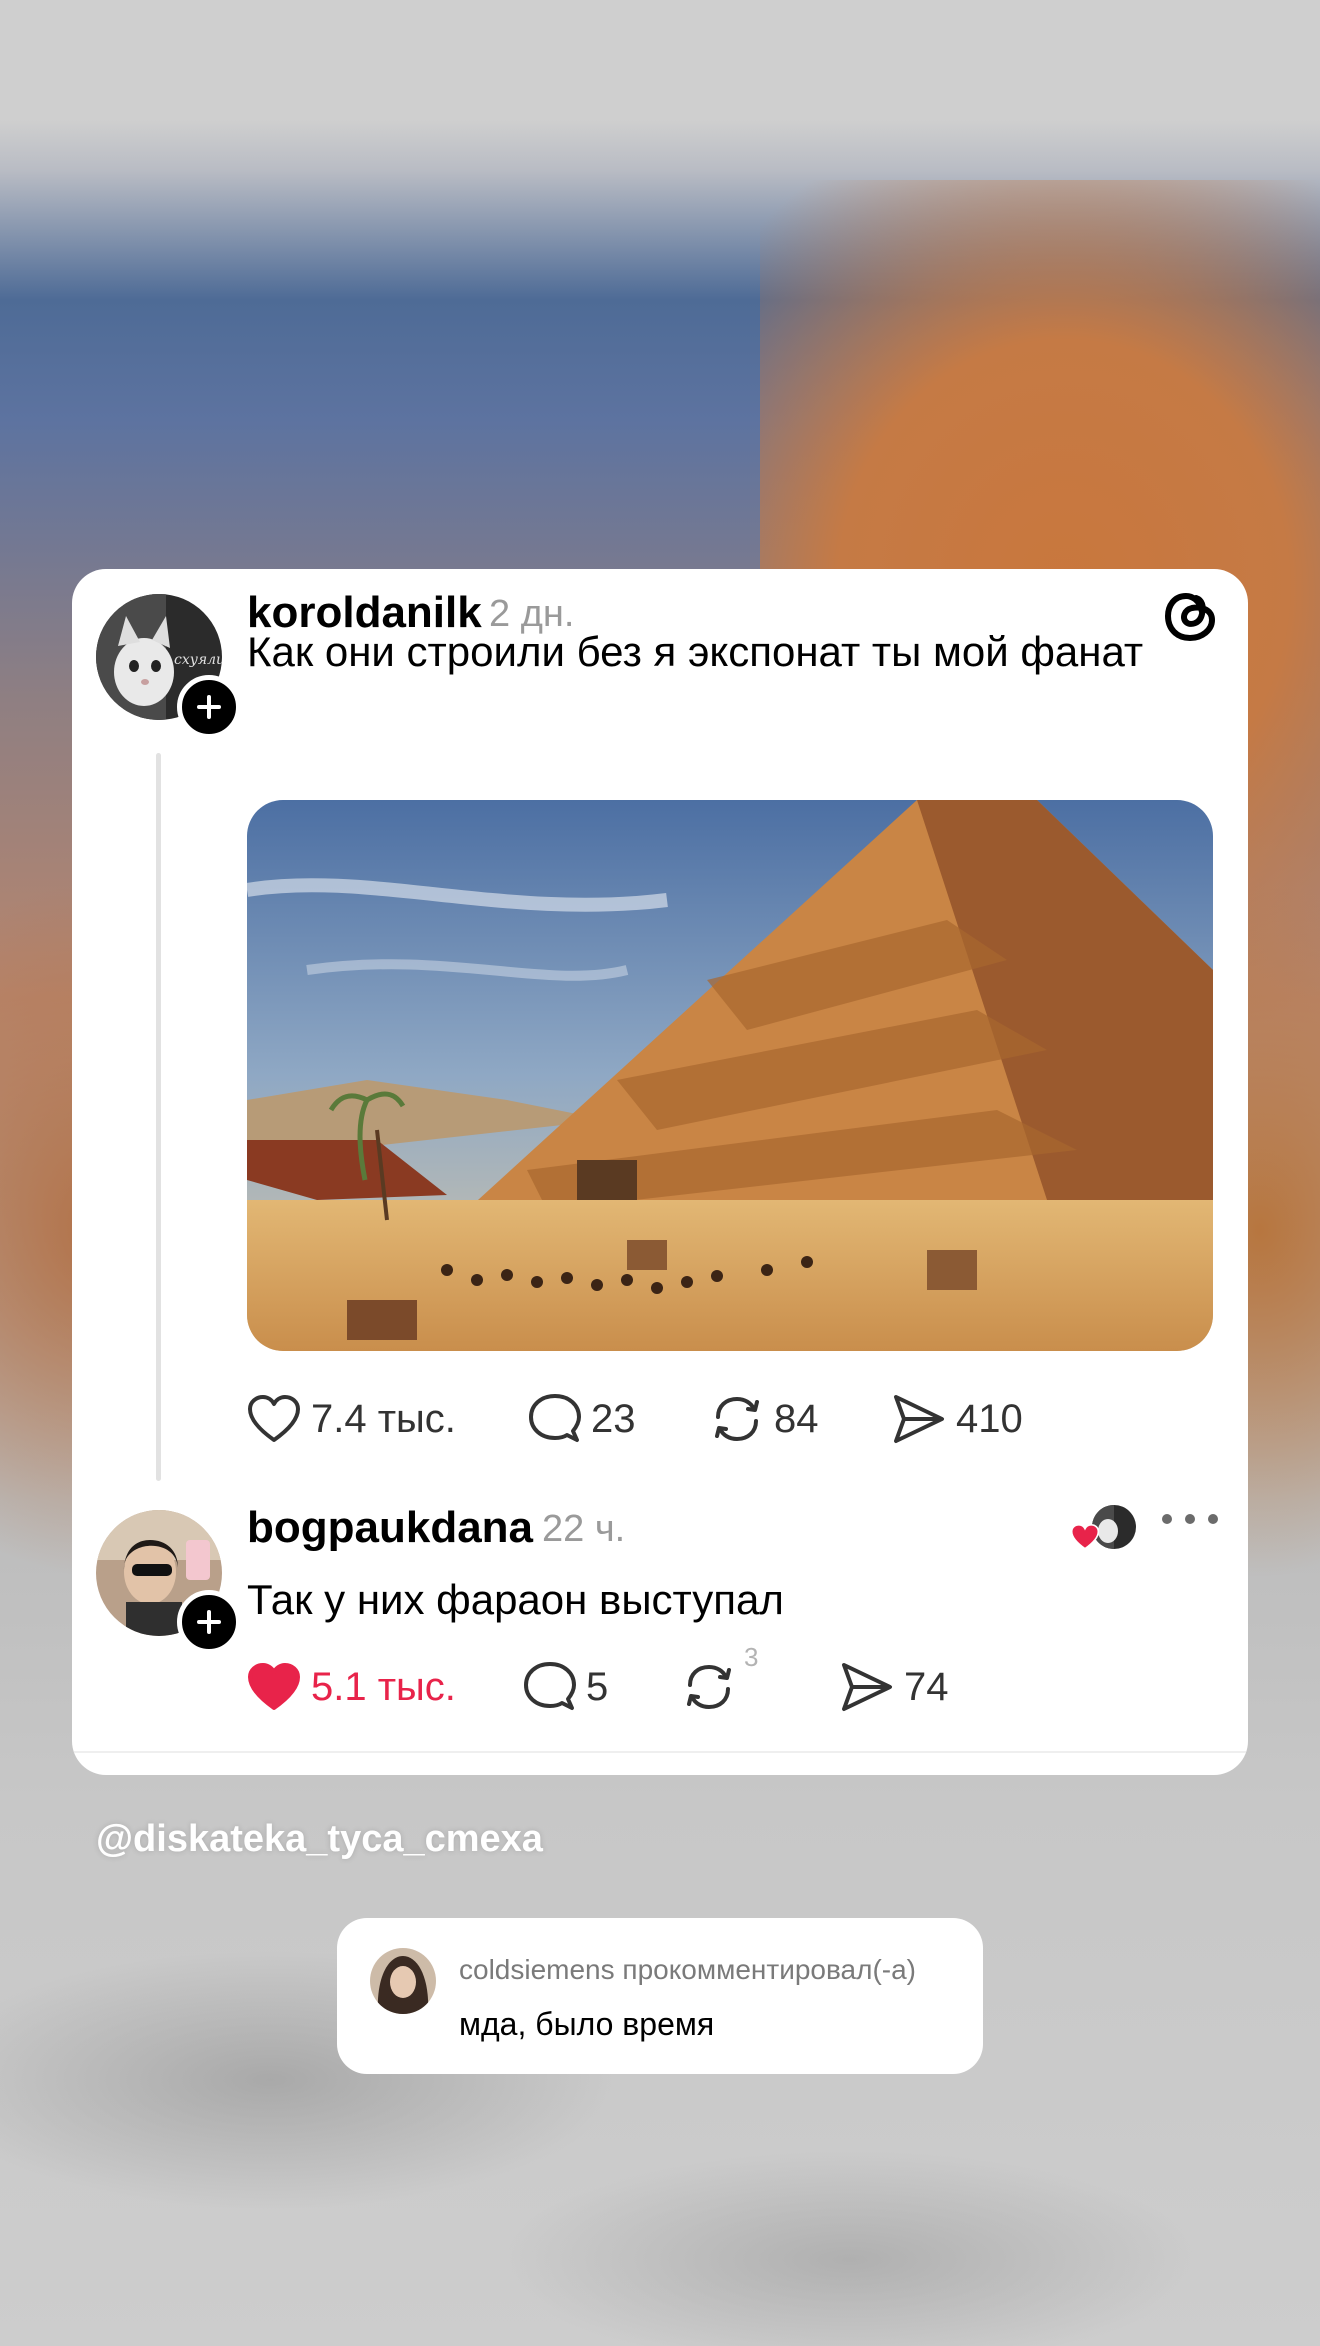  What do you see at coordinates (751, 1657) in the screenshot?
I see `repost-count: 3` at bounding box center [751, 1657].